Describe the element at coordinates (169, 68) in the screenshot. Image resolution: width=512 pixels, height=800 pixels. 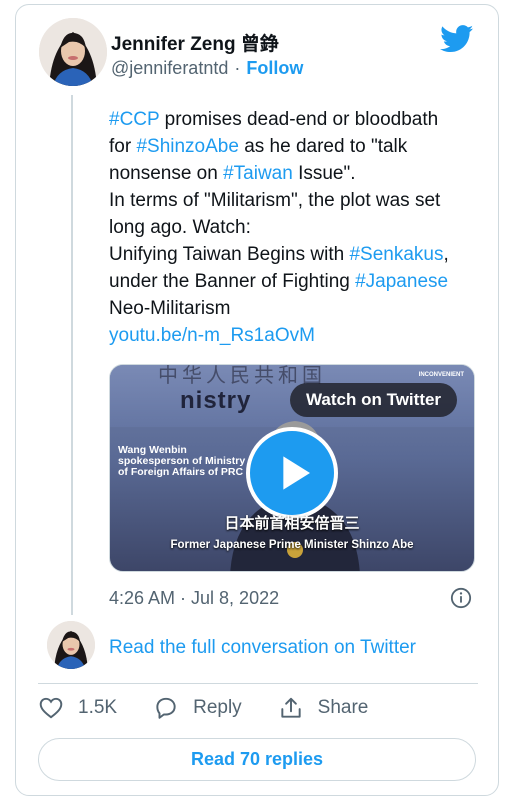
I see `author-handle: @jenniferatntd` at that location.